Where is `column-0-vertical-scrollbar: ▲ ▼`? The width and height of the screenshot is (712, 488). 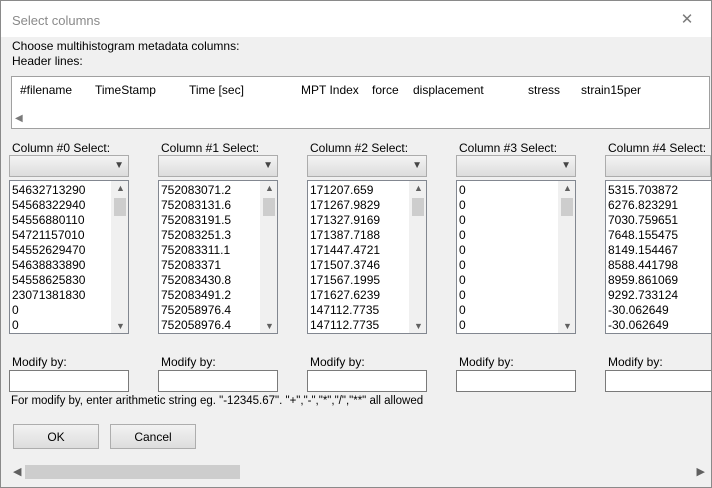
column-0-vertical-scrollbar: ▲ ▼ is located at coordinates (119, 257).